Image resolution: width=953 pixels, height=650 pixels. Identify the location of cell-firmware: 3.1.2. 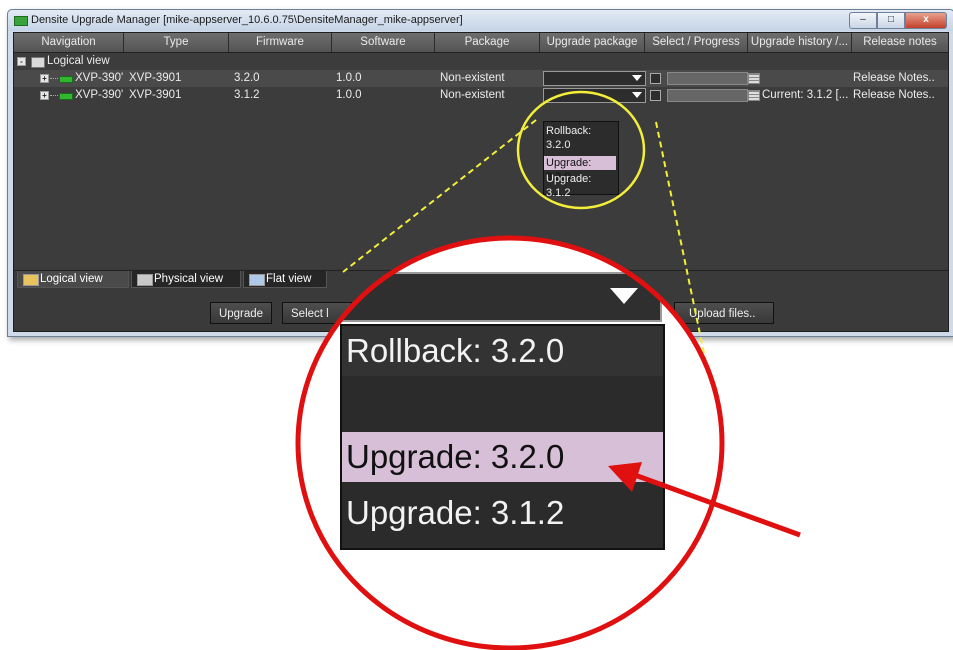
(247, 95).